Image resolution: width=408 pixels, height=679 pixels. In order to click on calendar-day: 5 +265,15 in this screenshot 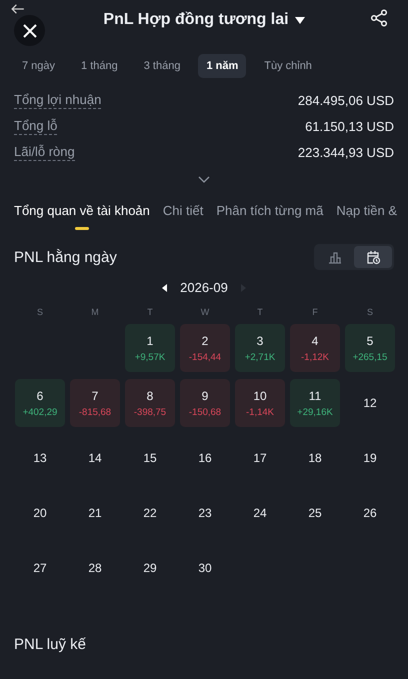, I will do `click(370, 348)`.